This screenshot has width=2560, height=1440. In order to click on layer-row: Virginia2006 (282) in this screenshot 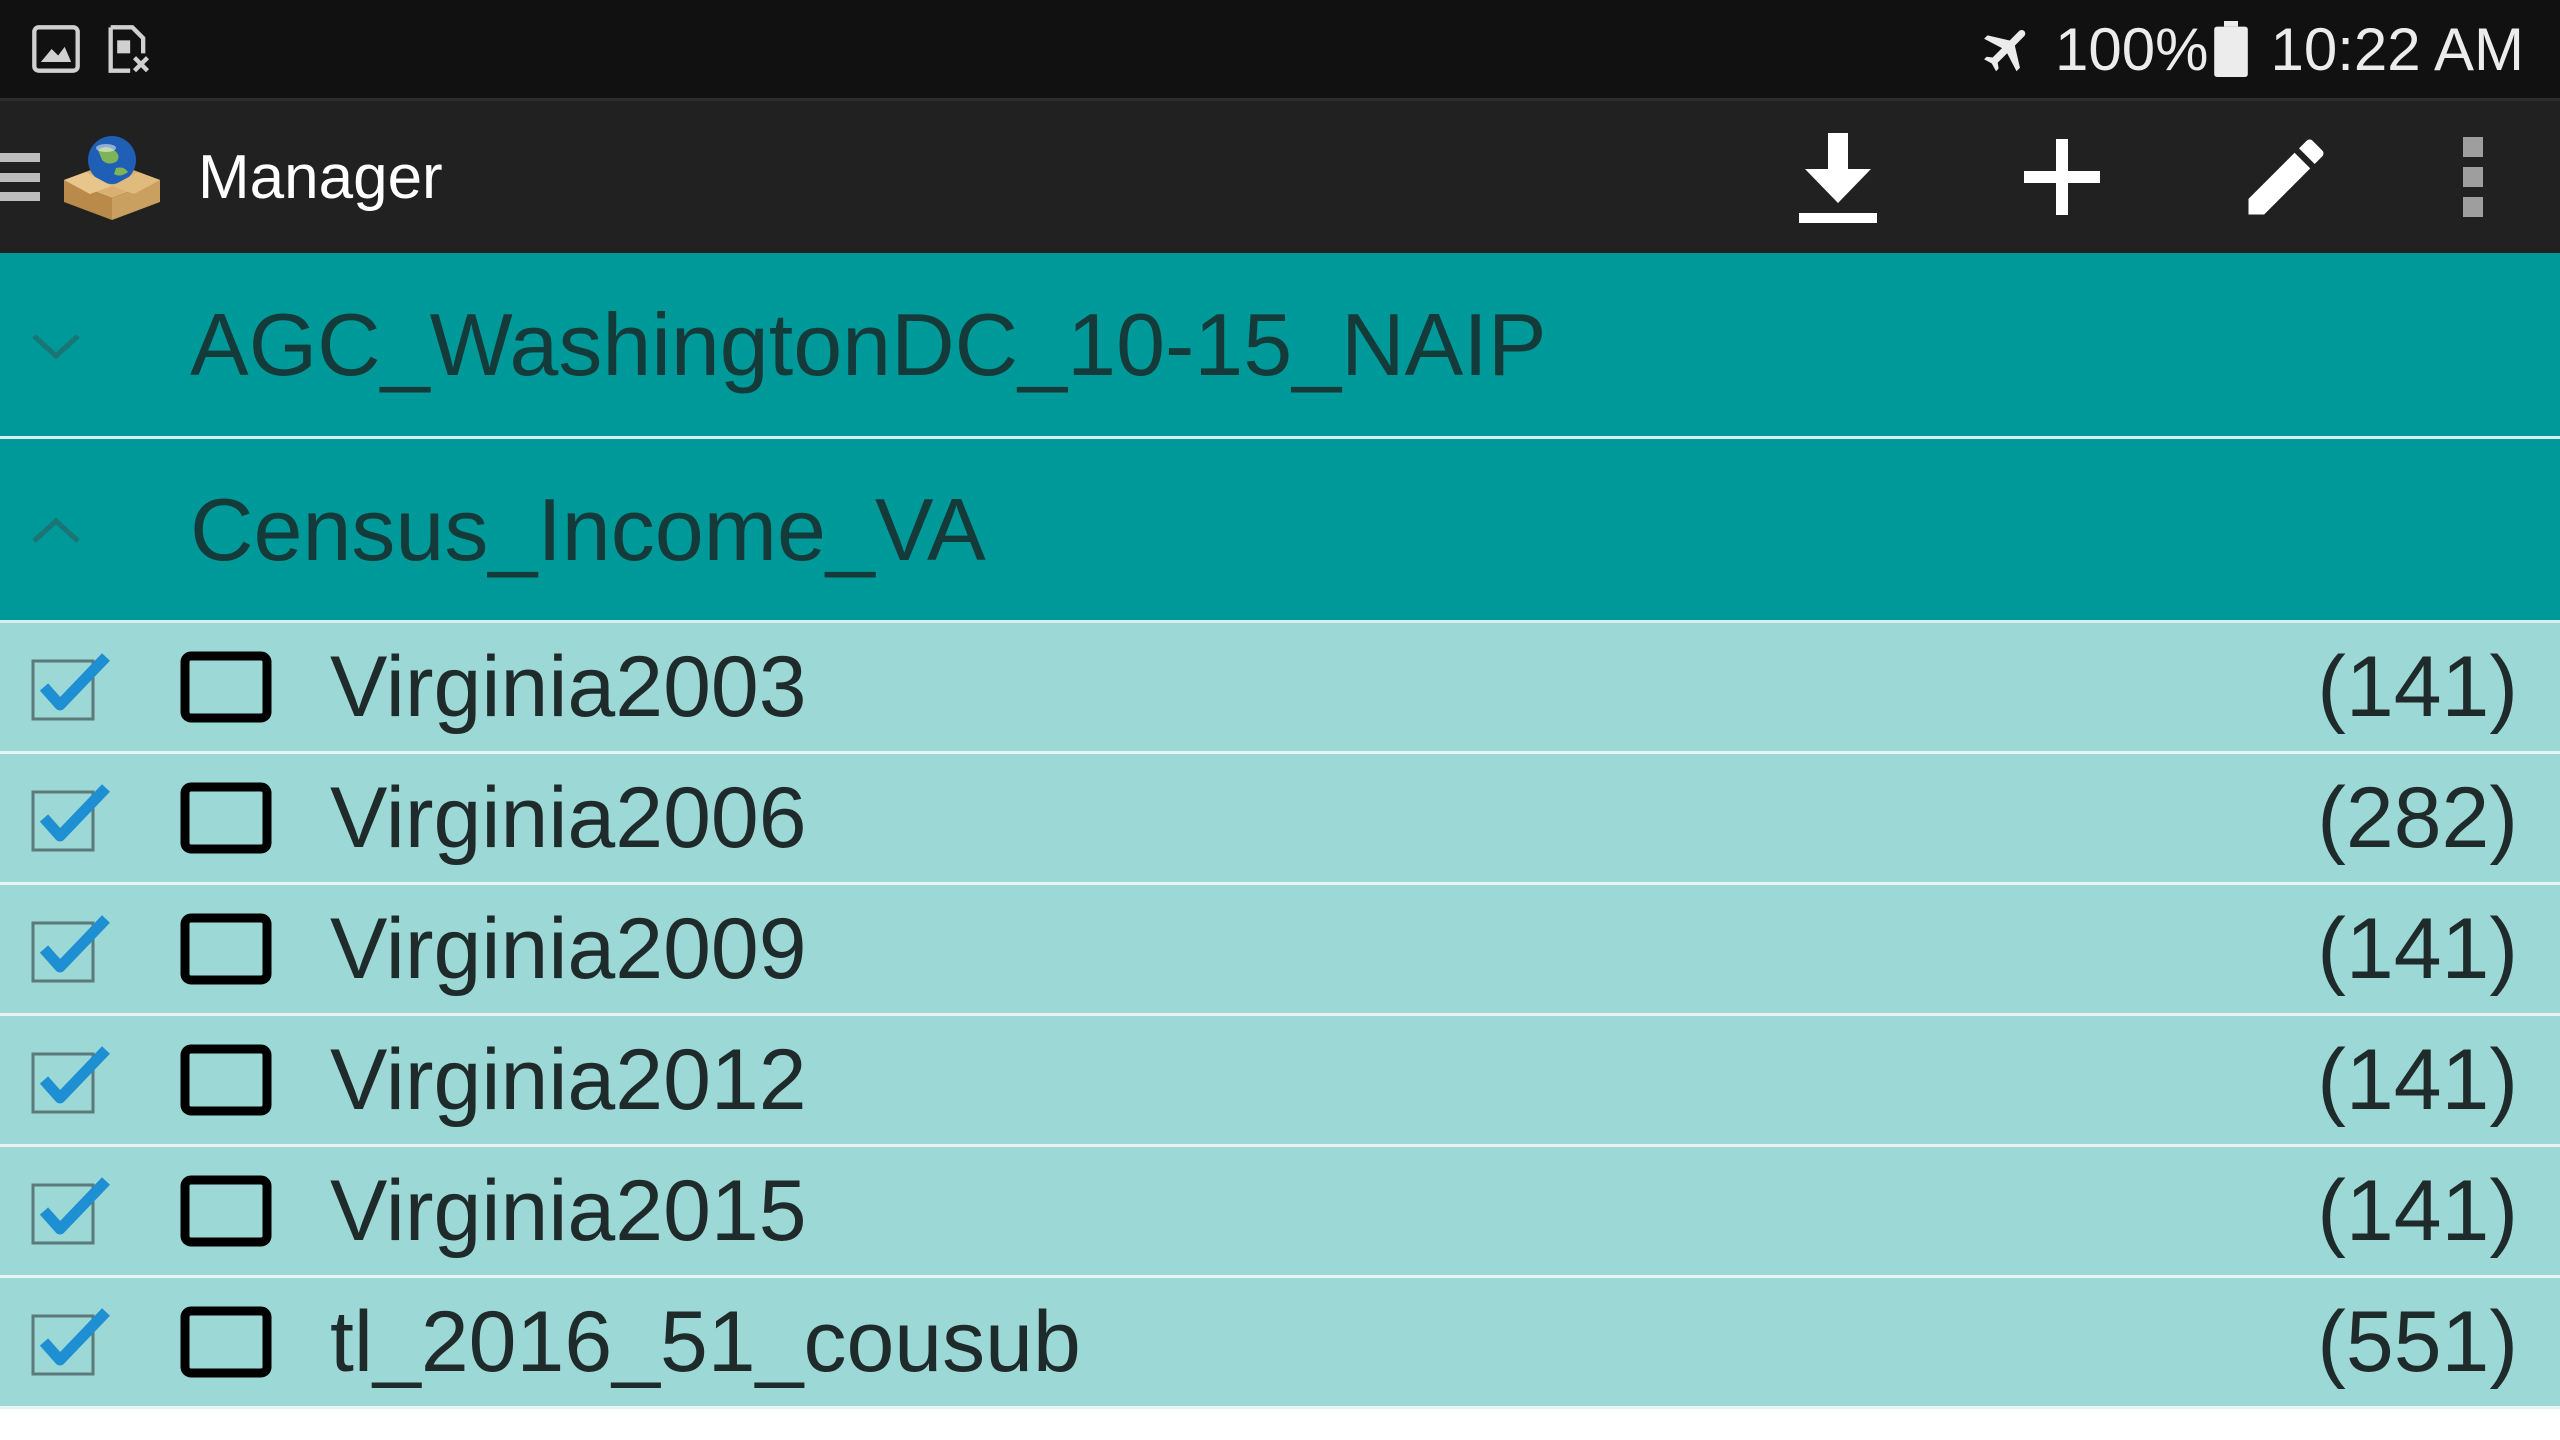, I will do `click(1280, 819)`.